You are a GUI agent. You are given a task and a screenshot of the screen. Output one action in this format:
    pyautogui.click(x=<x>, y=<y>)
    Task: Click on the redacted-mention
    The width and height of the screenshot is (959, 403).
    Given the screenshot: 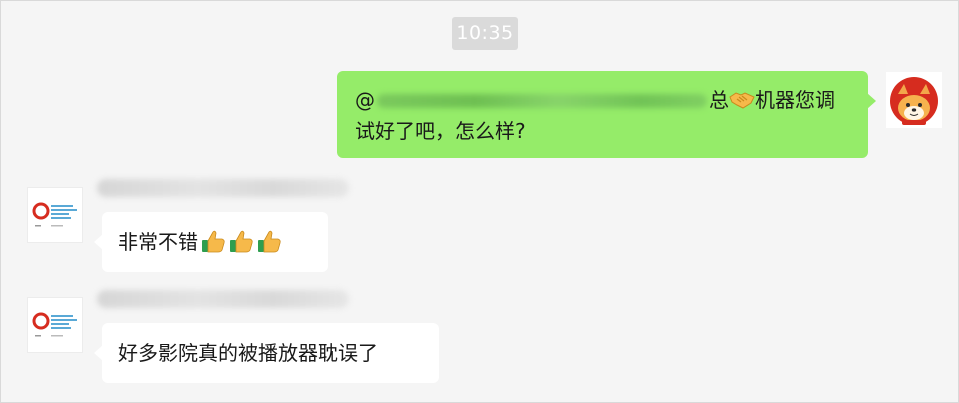 What is the action you would take?
    pyautogui.click(x=542, y=101)
    